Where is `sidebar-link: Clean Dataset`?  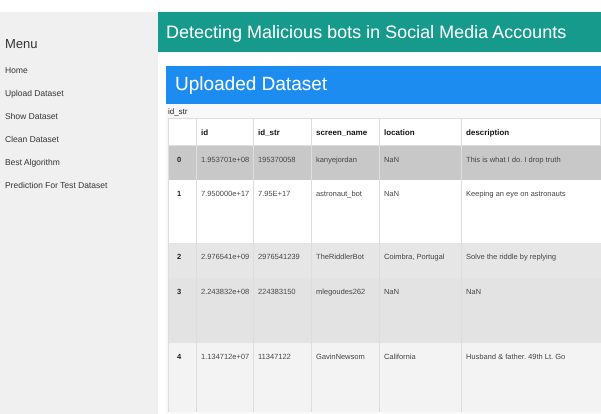
sidebar-link: Clean Dataset is located at coordinates (81, 139).